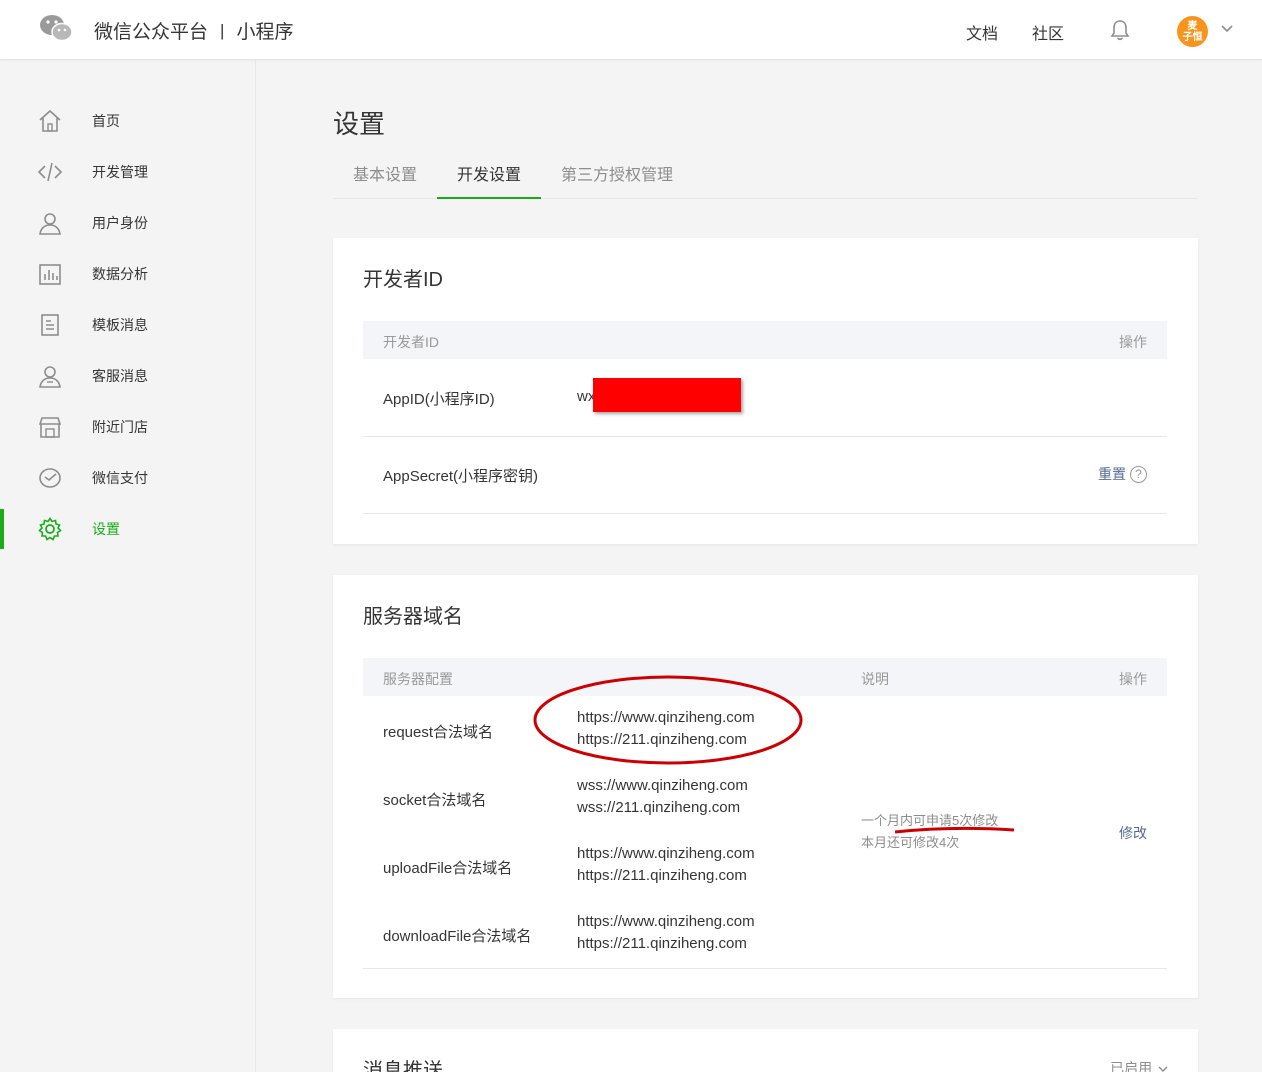 The height and width of the screenshot is (1072, 1262). I want to click on store-icon, so click(50, 427).